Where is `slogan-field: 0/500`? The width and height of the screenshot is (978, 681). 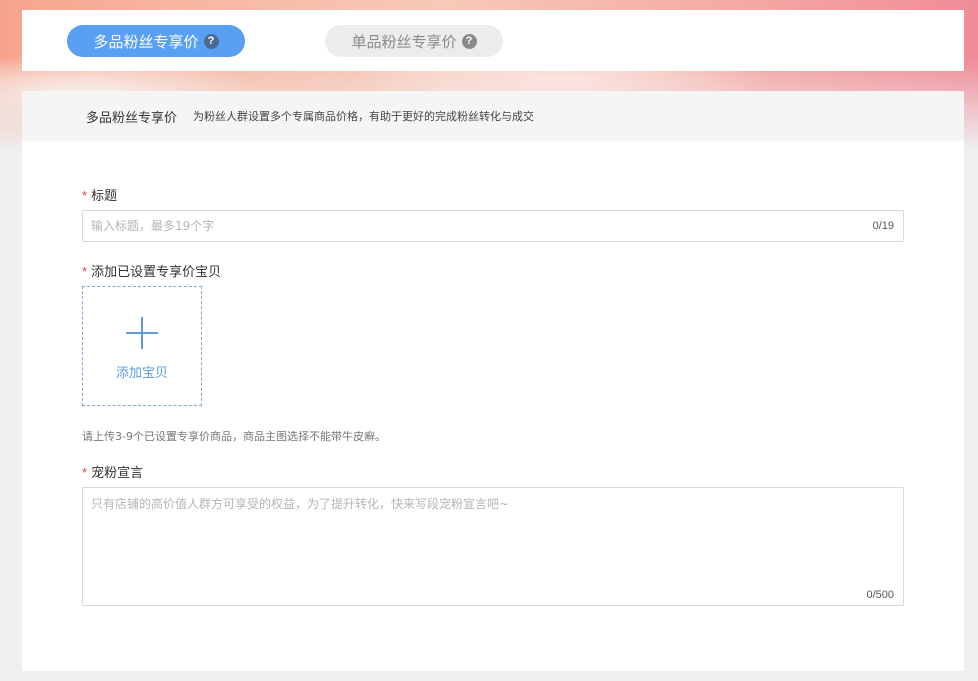
slogan-field: 0/500 is located at coordinates (493, 546).